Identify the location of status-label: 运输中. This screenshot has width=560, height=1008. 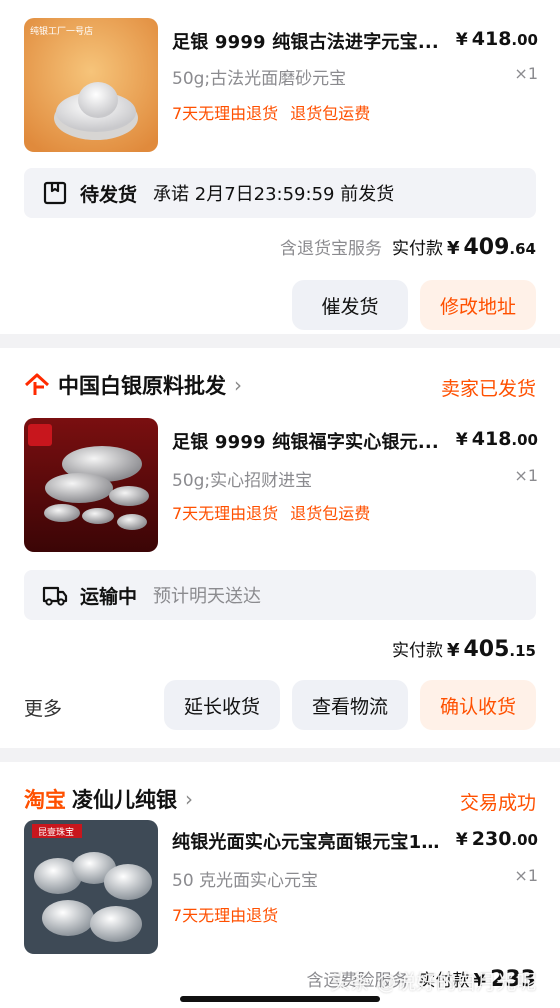
(109, 596).